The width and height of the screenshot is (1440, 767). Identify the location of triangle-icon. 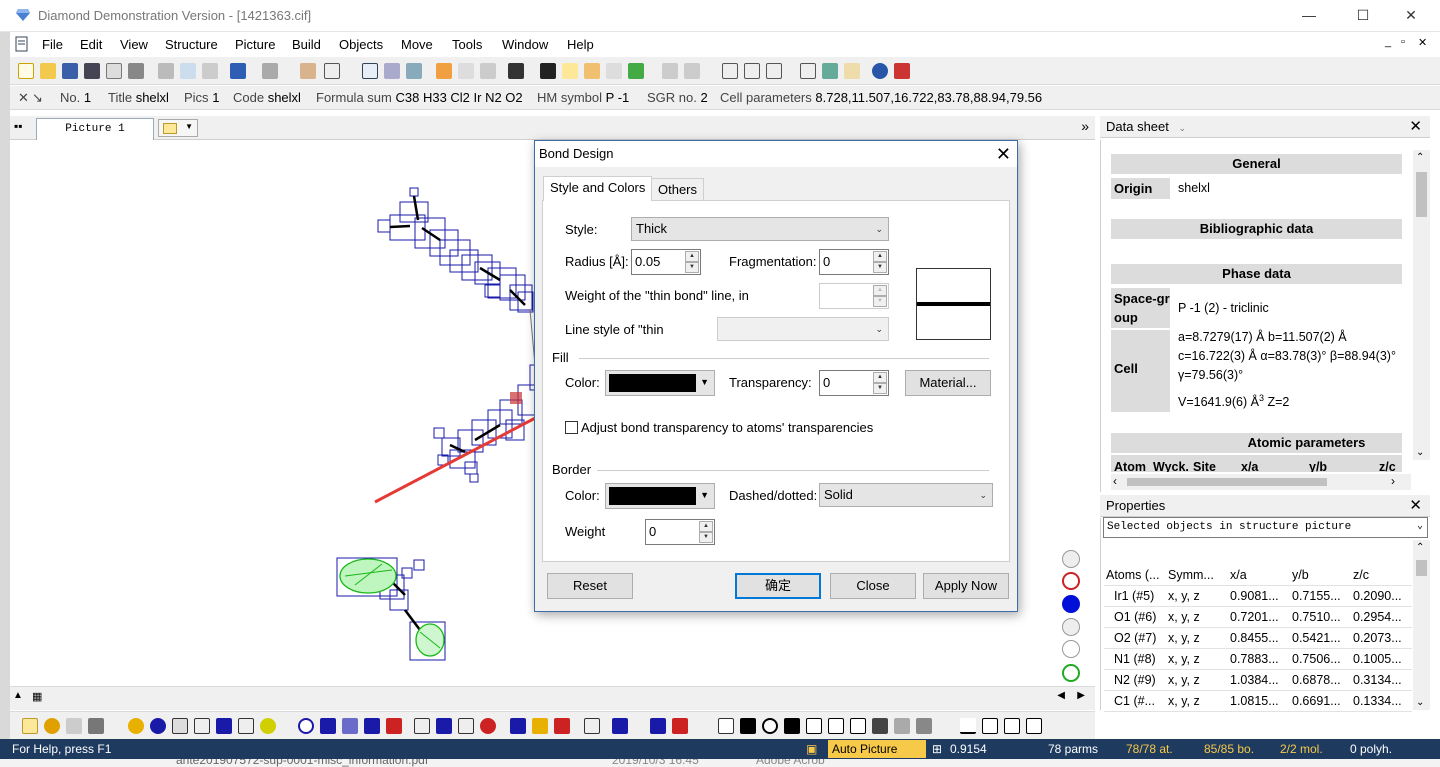
(990, 726).